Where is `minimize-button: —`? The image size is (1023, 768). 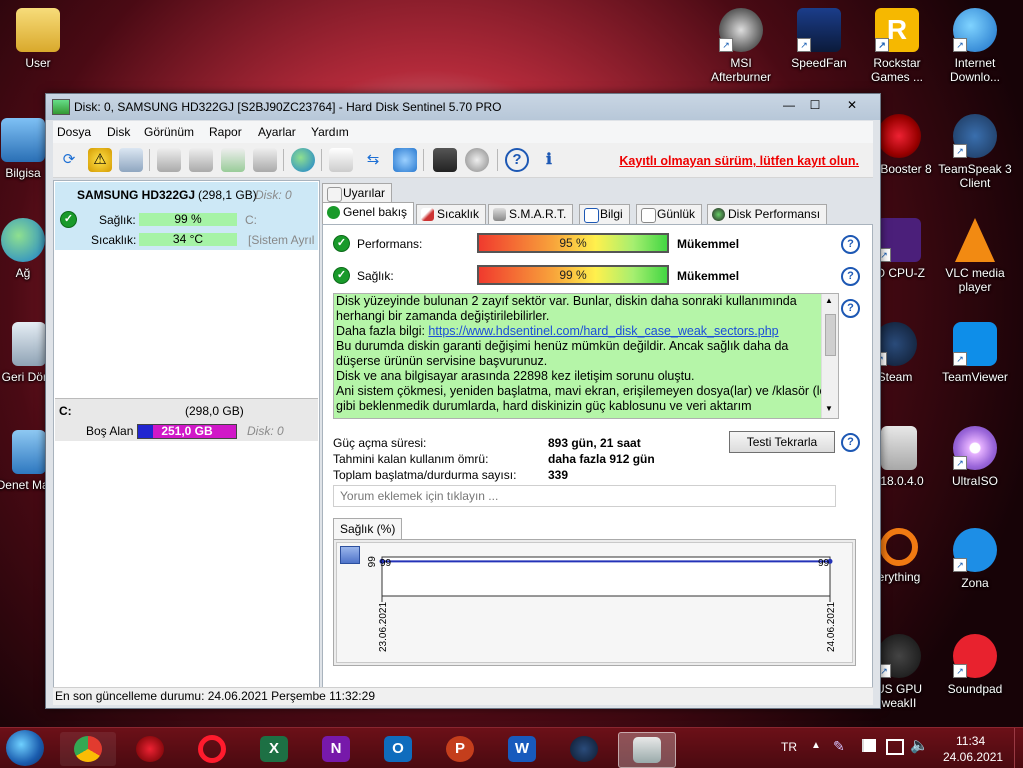
minimize-button: — is located at coordinates (789, 105).